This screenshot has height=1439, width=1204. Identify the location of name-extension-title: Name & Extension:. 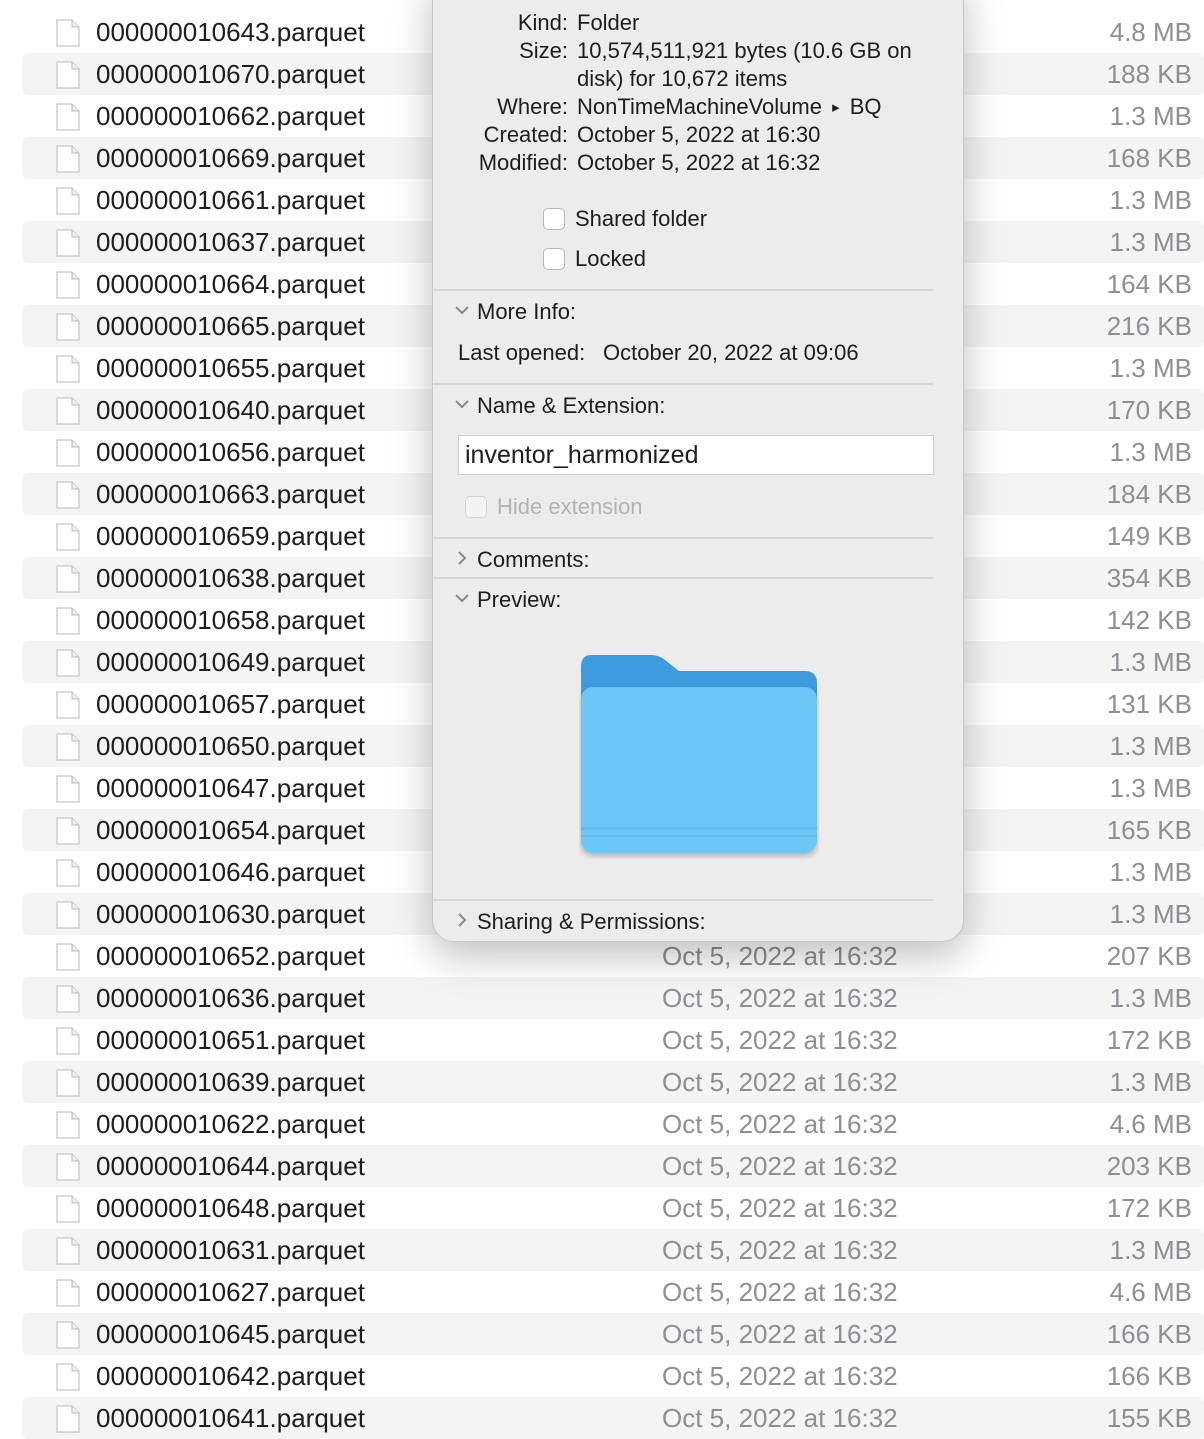
(571, 405).